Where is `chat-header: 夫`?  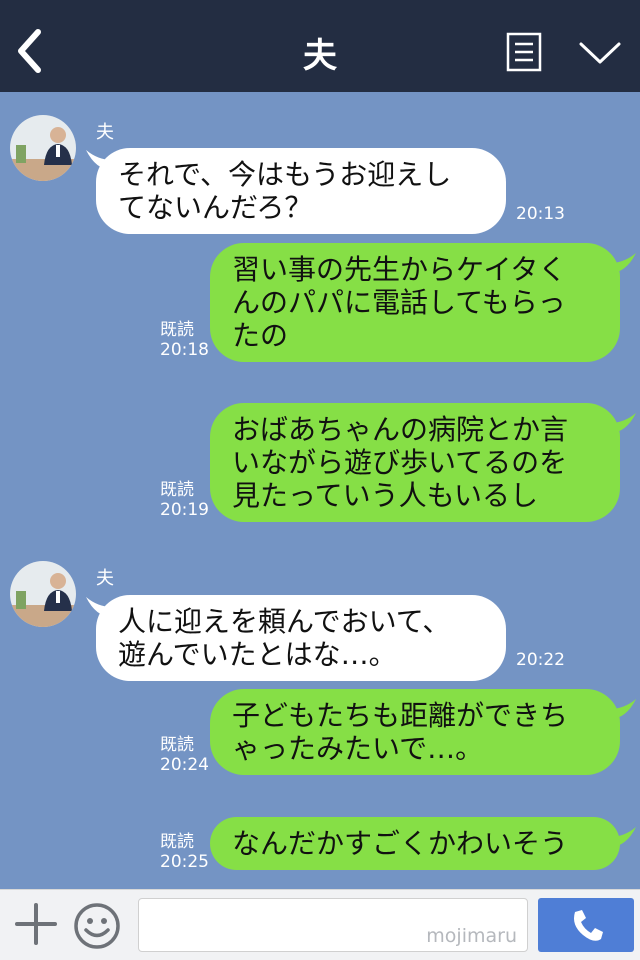 chat-header: 夫 is located at coordinates (320, 46).